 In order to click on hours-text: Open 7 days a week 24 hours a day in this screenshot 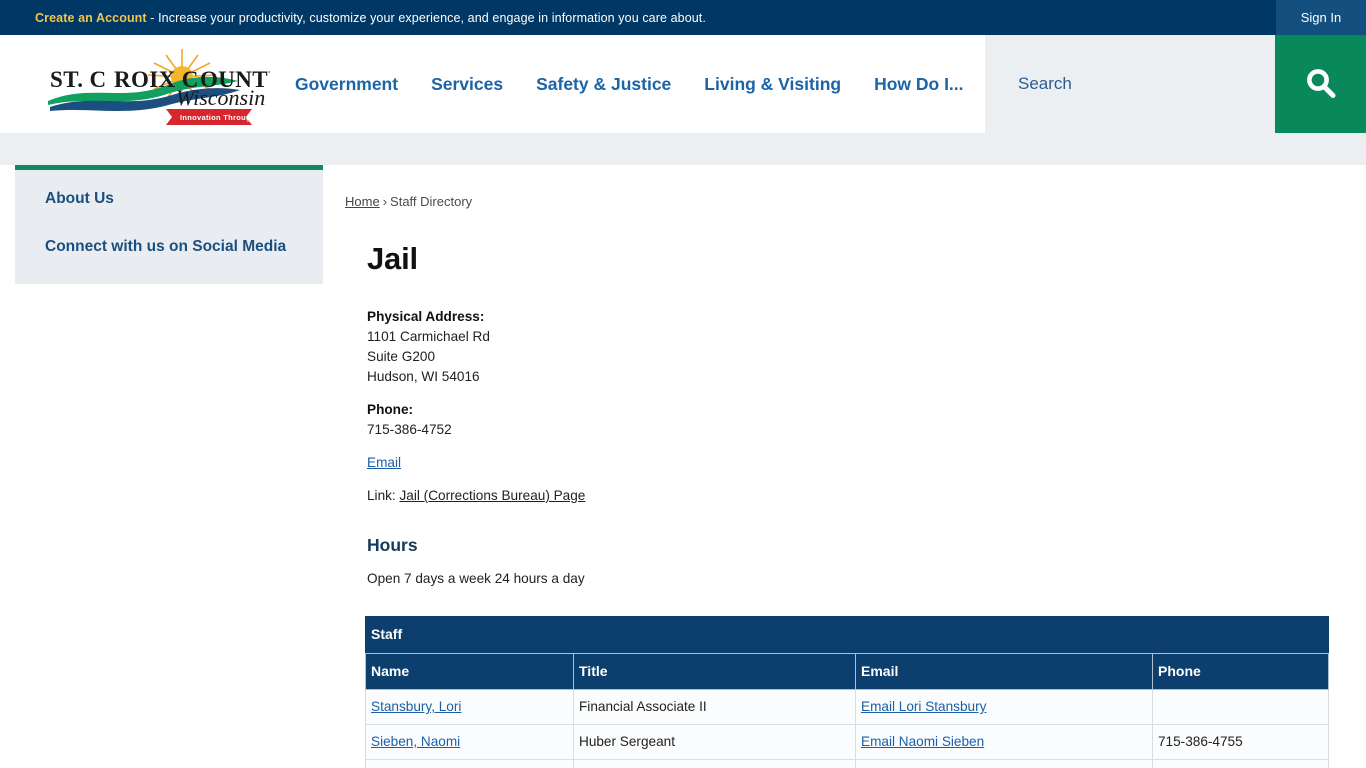, I will do `click(476, 578)`.